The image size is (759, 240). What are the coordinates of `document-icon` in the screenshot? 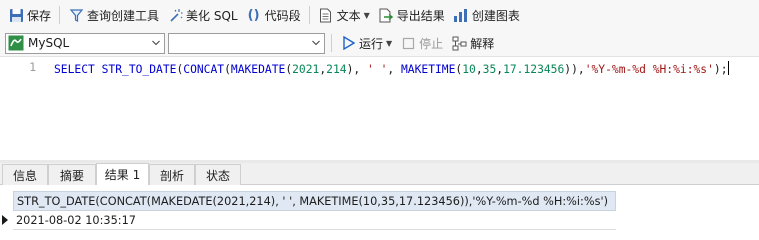 It's located at (326, 15).